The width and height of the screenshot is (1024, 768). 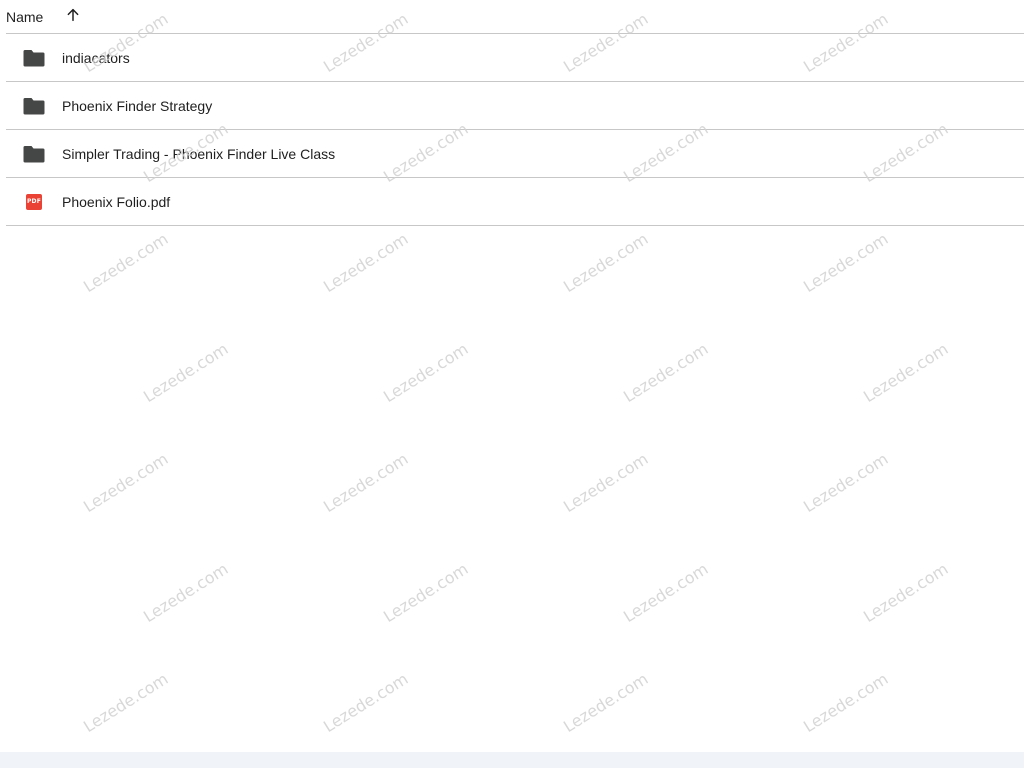 I want to click on file-row-phoenix-folio-pdf: PDF Phoenix Folio.pdf, so click(x=515, y=202).